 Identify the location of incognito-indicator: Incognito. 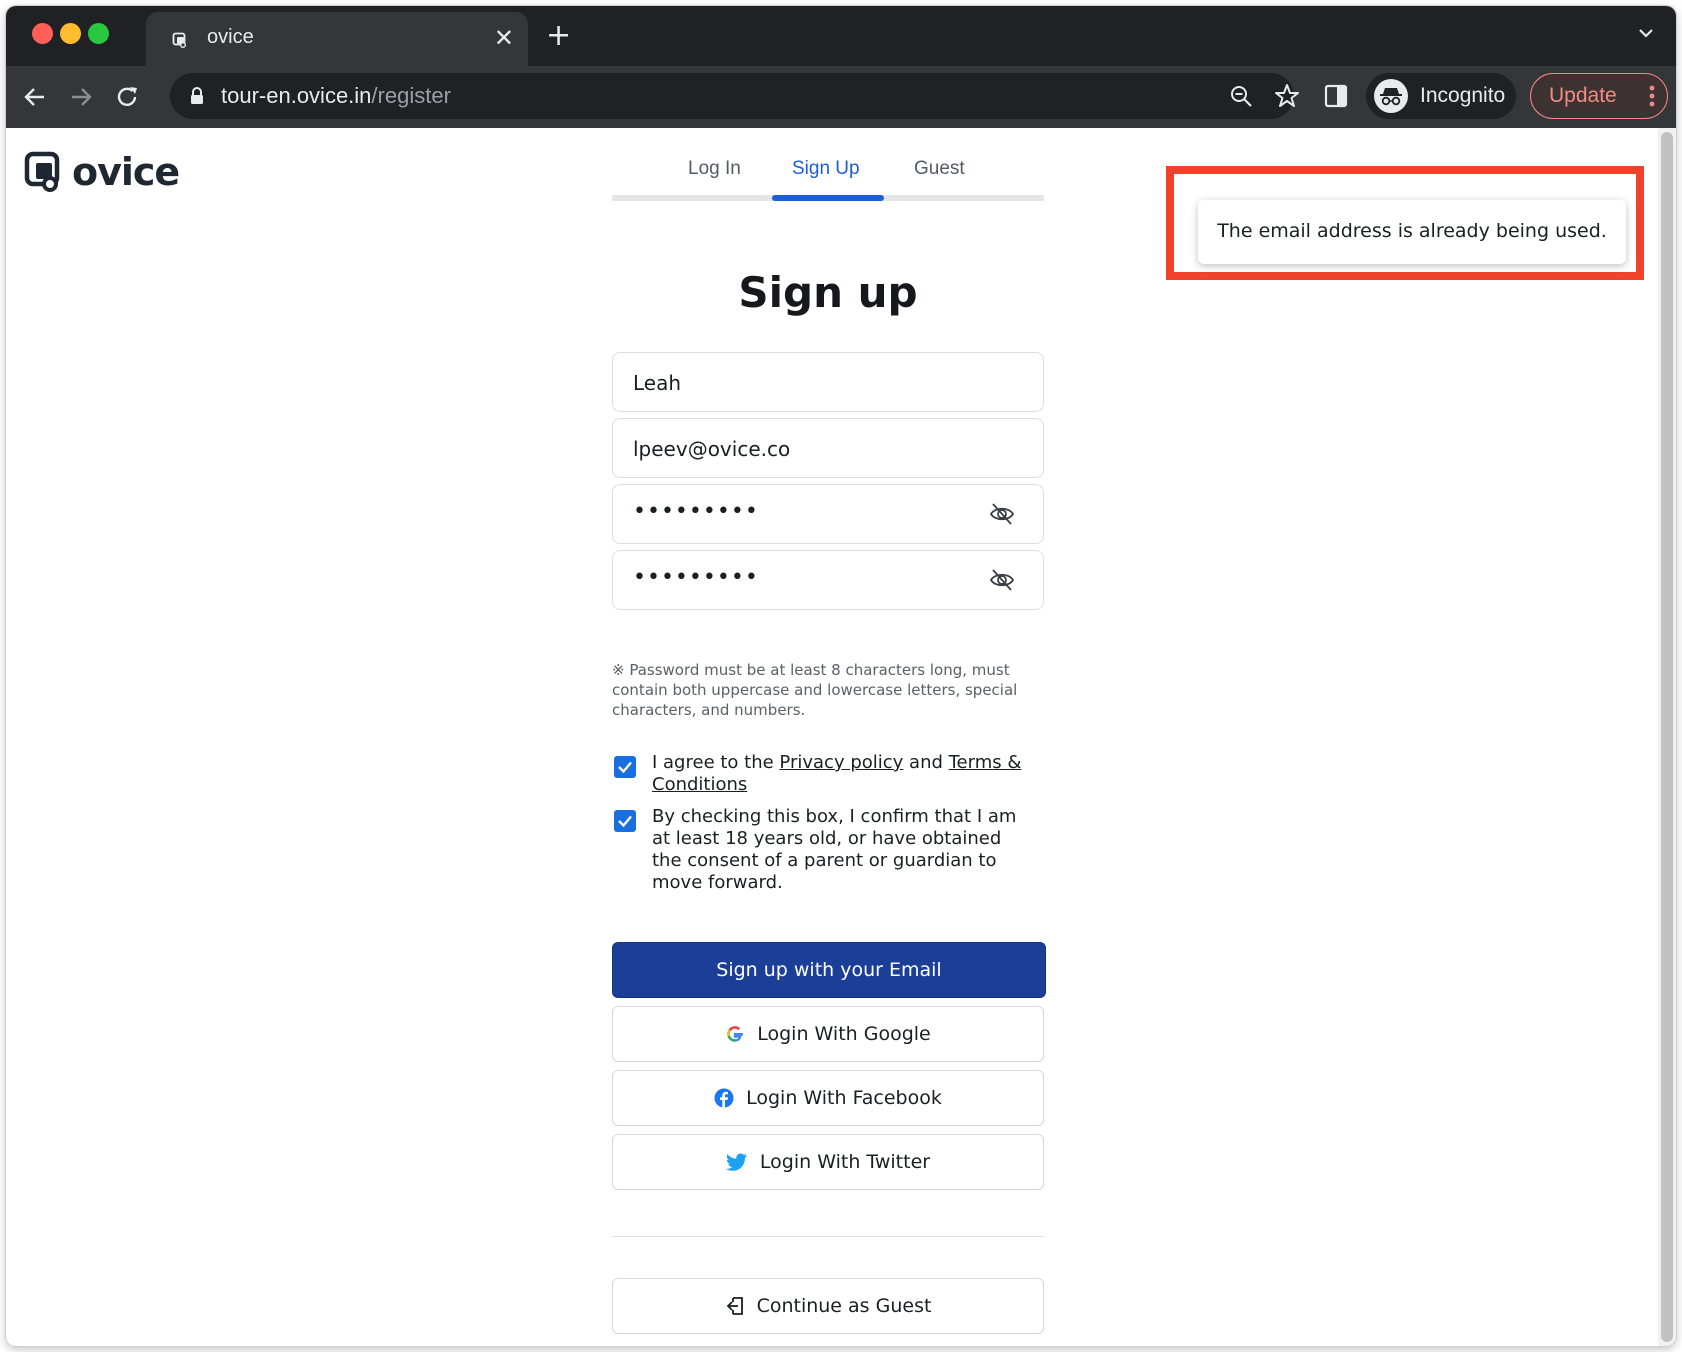
(1441, 96).